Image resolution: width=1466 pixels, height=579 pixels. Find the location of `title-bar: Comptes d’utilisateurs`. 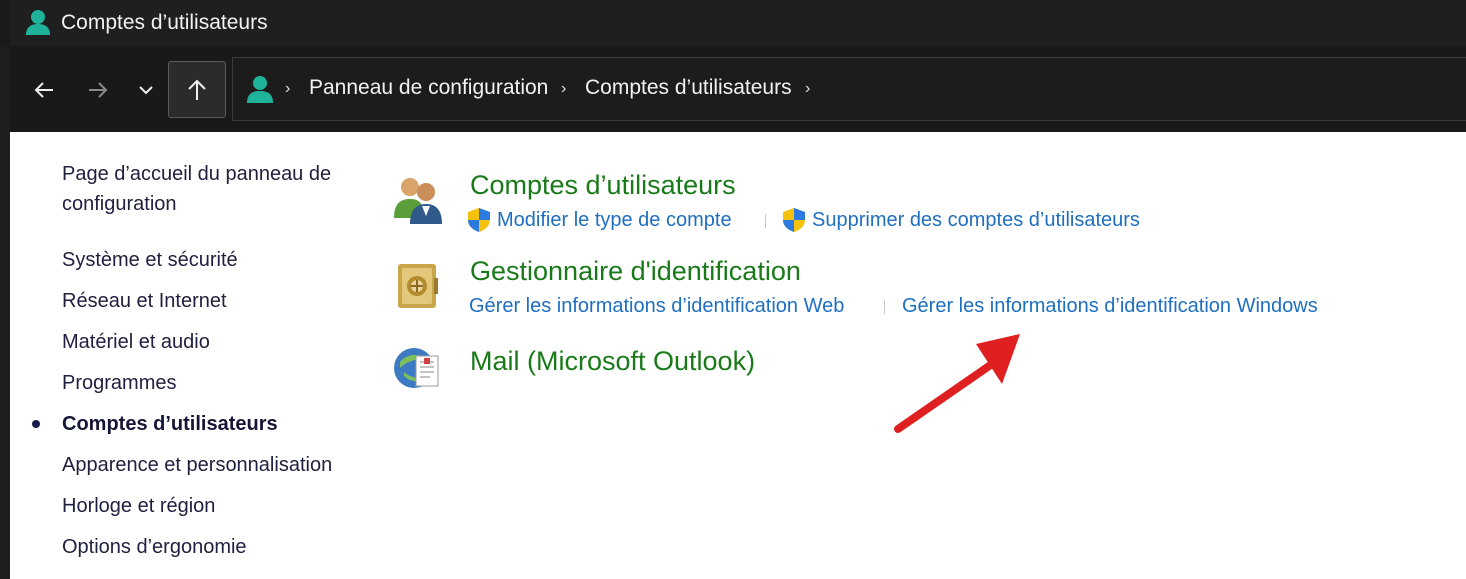

title-bar: Comptes d’utilisateurs is located at coordinates (733, 23).